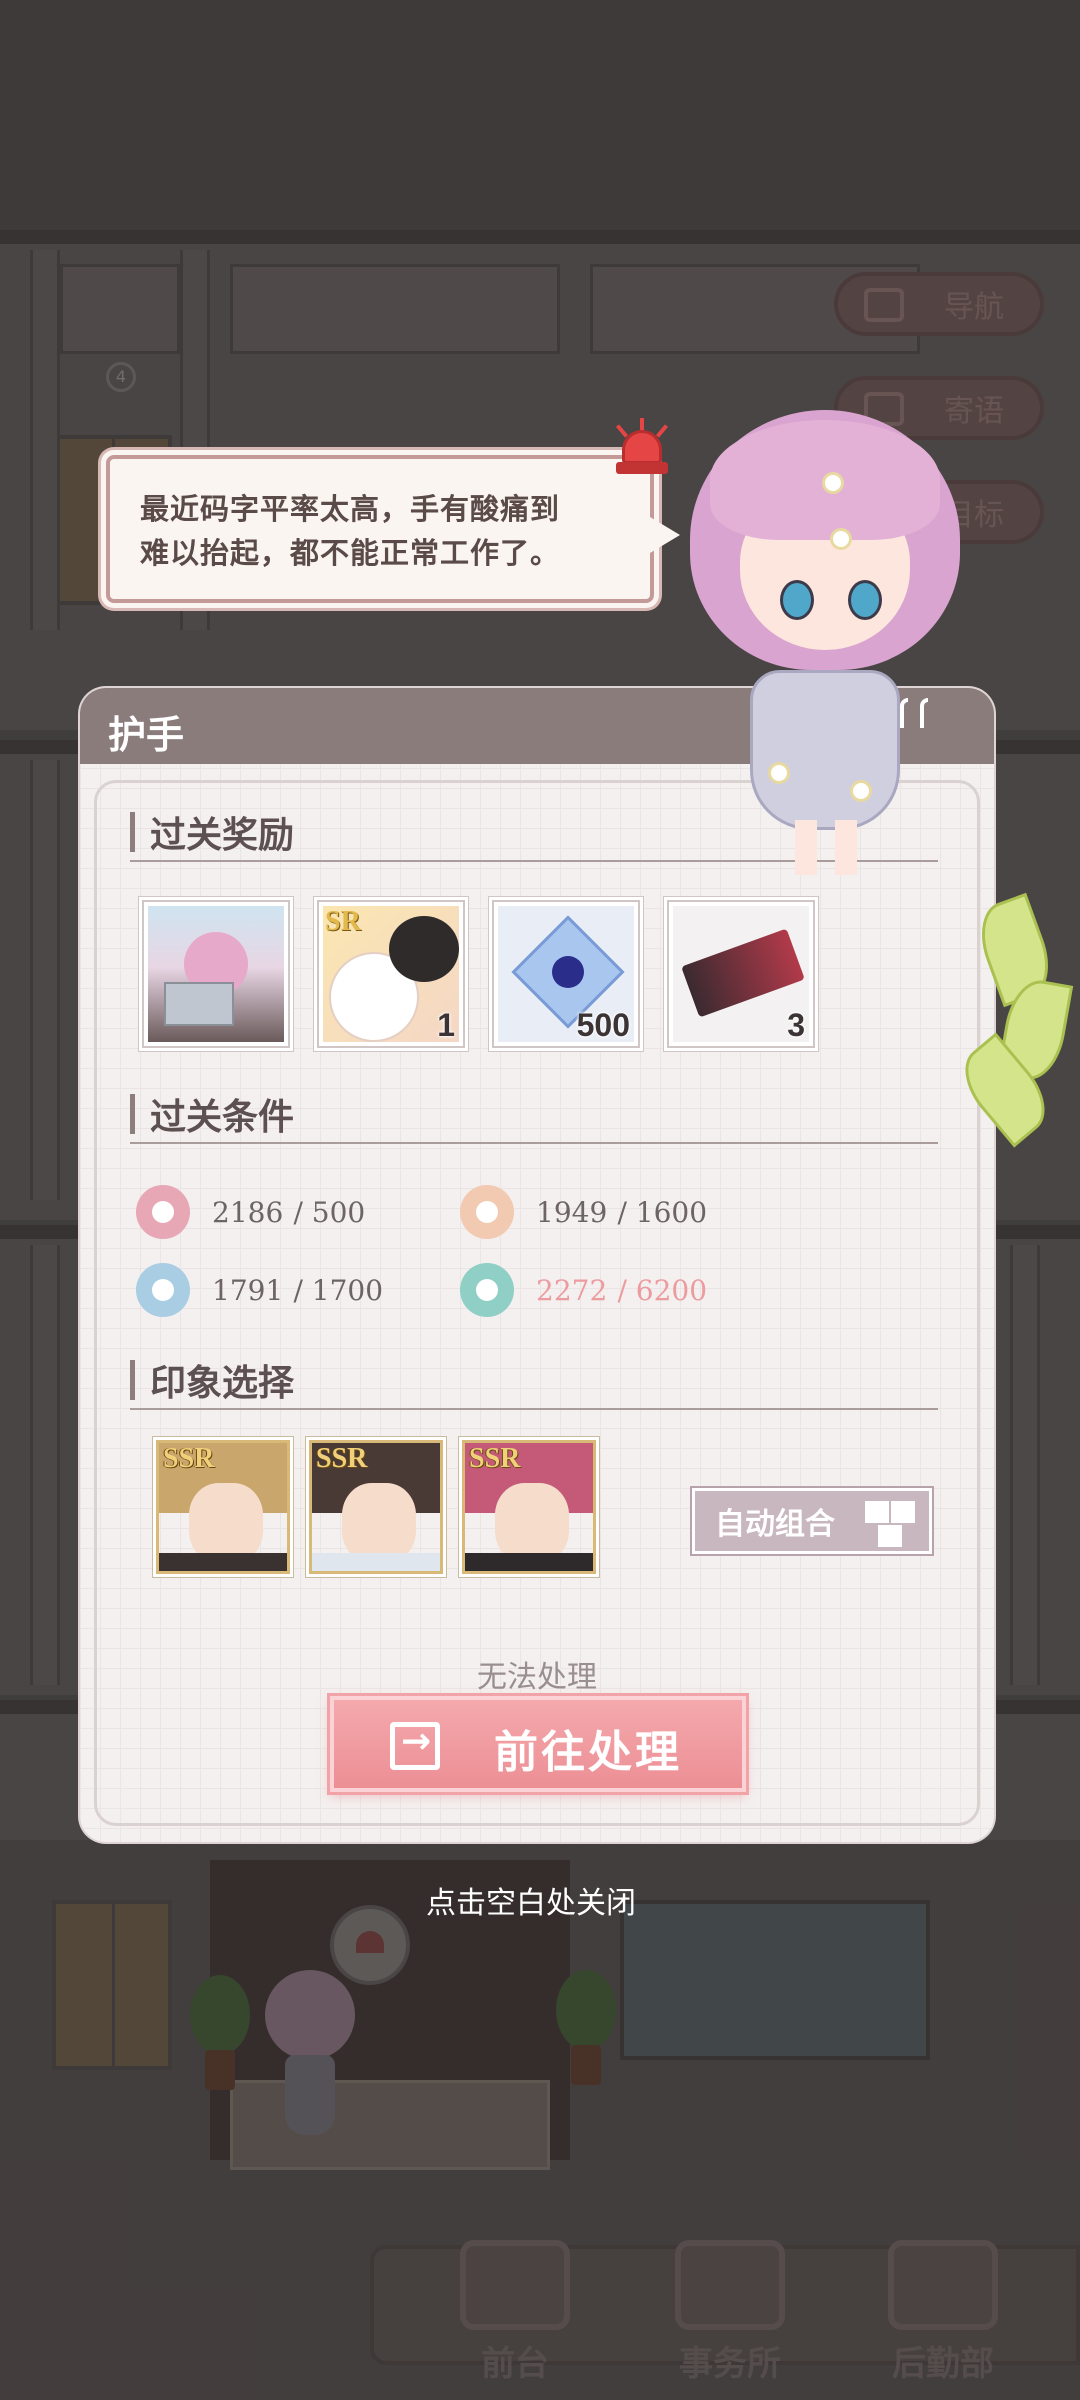 Image resolution: width=1080 pixels, height=2400 pixels. Describe the element at coordinates (534, 1116) in the screenshot. I see `conditions-heading: 过关条件` at that location.